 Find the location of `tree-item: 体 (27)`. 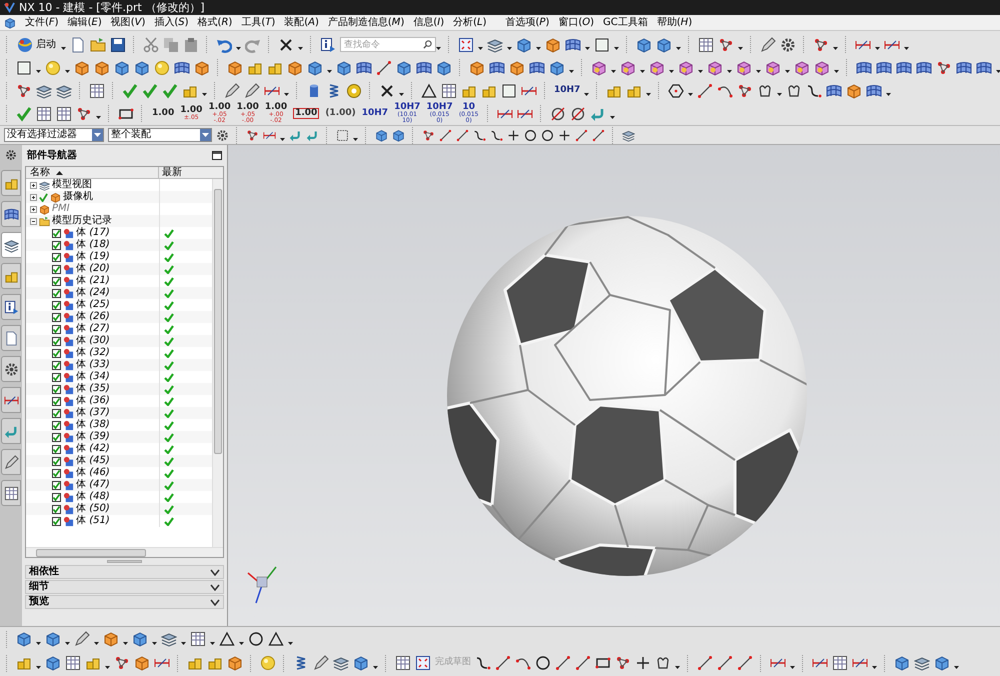

tree-item: 体 (27) is located at coordinates (93, 329).